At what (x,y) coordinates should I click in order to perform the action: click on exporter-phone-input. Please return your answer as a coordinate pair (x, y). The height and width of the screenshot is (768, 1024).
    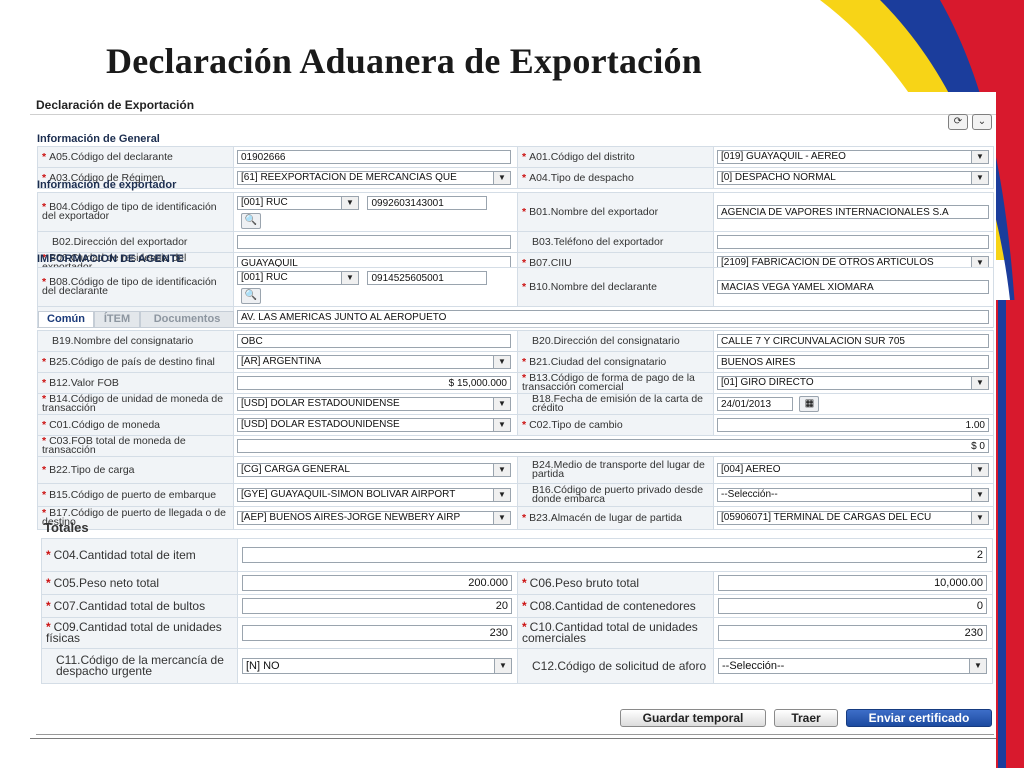
    Looking at the image, I should click on (853, 241).